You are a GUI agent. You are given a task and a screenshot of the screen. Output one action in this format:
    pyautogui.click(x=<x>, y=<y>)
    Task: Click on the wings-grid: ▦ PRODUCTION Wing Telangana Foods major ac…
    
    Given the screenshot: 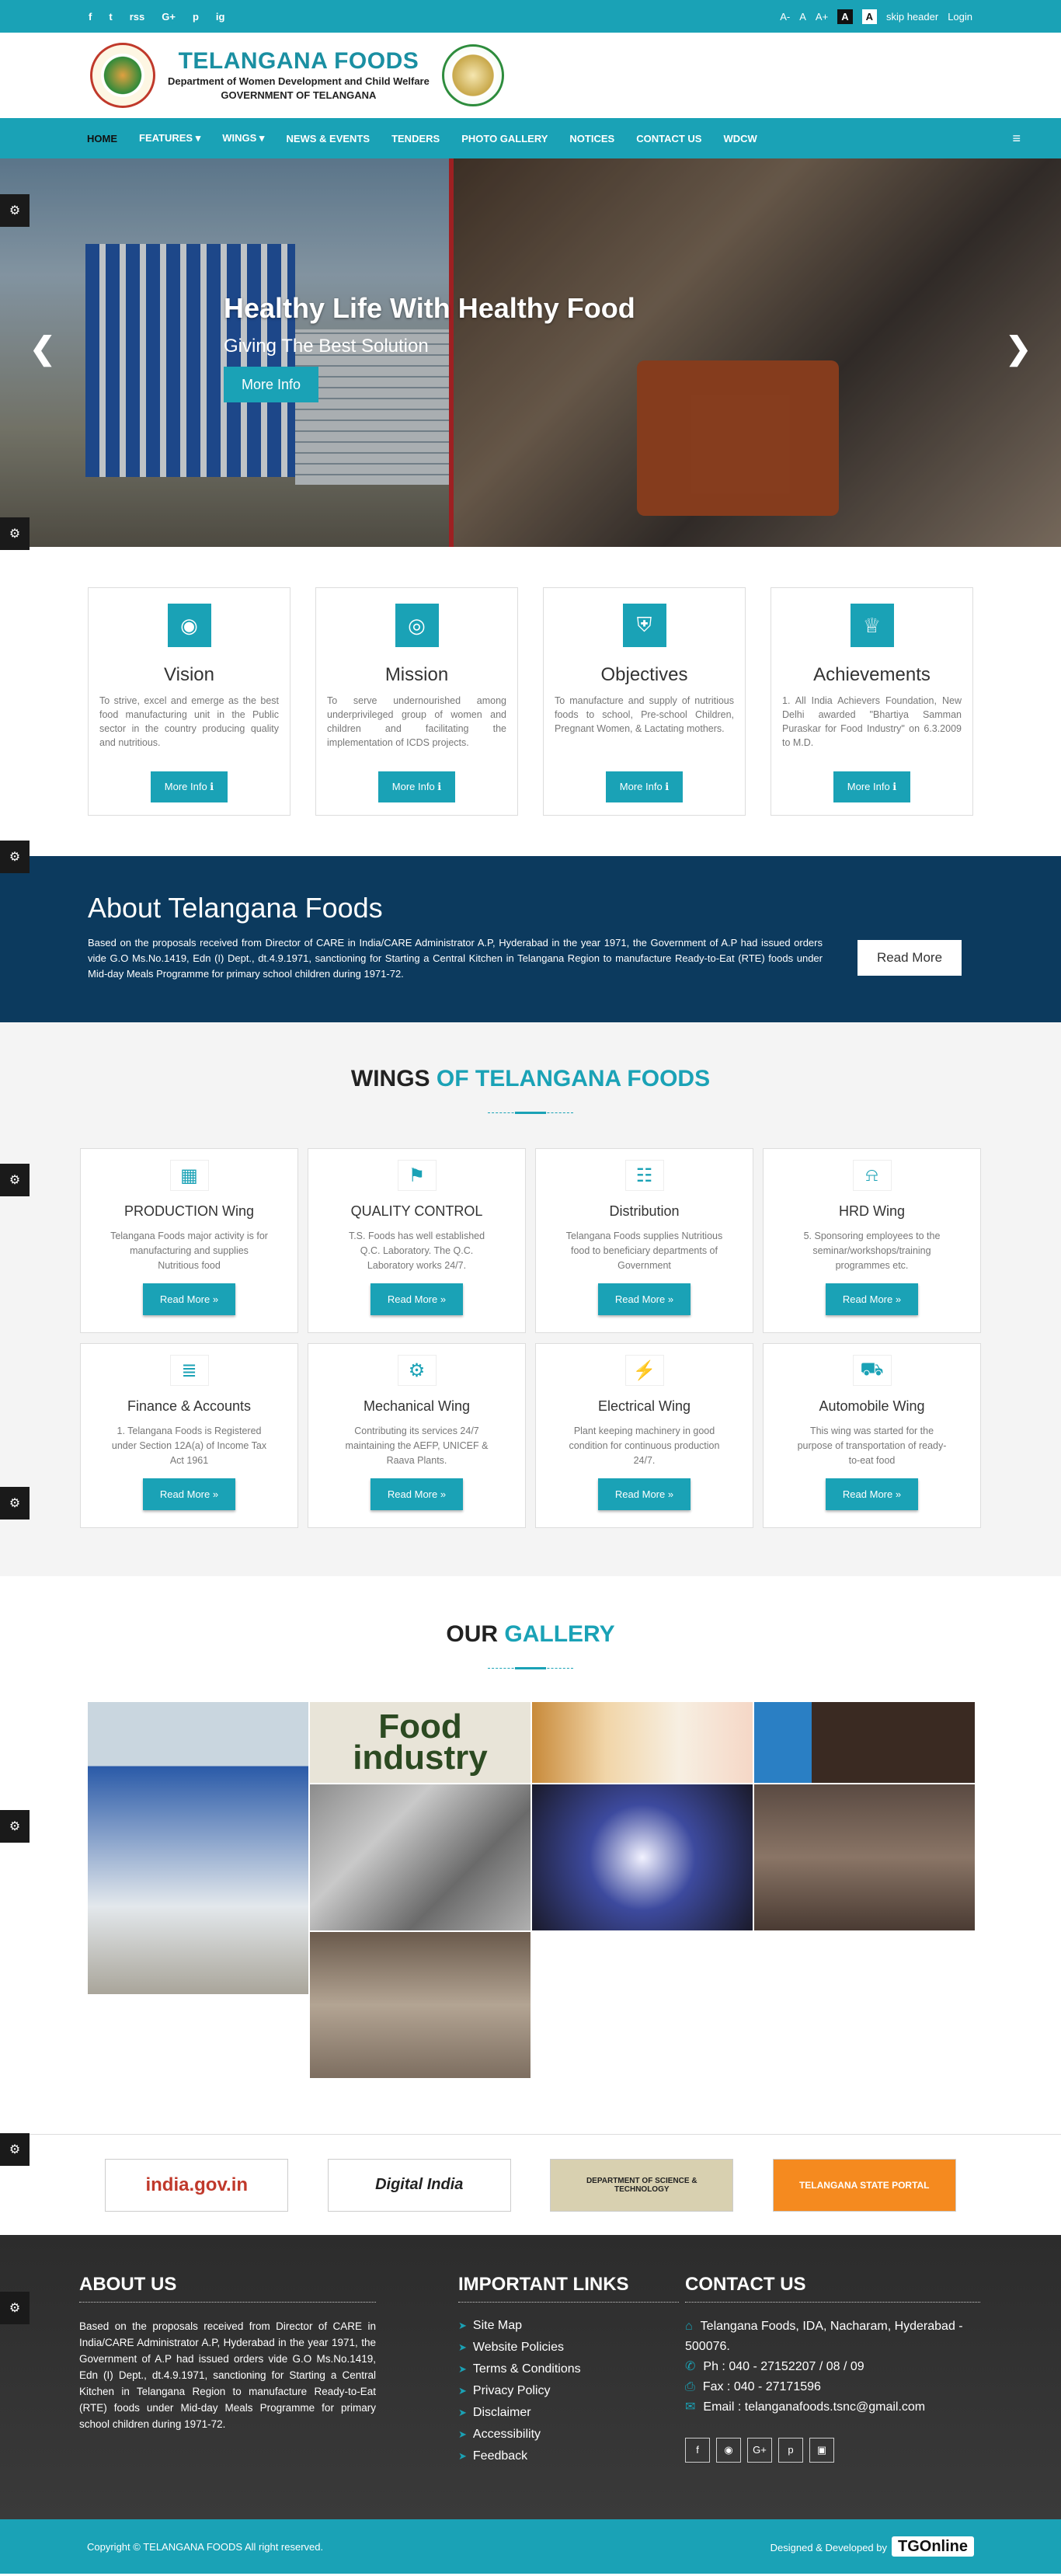 What is the action you would take?
    pyautogui.click(x=530, y=1338)
    